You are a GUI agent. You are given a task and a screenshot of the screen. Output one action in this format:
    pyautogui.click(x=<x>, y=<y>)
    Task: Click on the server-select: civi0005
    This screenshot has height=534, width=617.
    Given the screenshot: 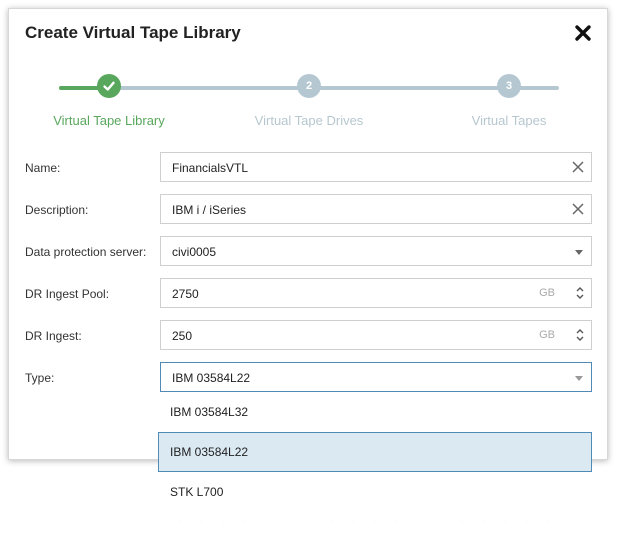 What is the action you would take?
    pyautogui.click(x=376, y=251)
    